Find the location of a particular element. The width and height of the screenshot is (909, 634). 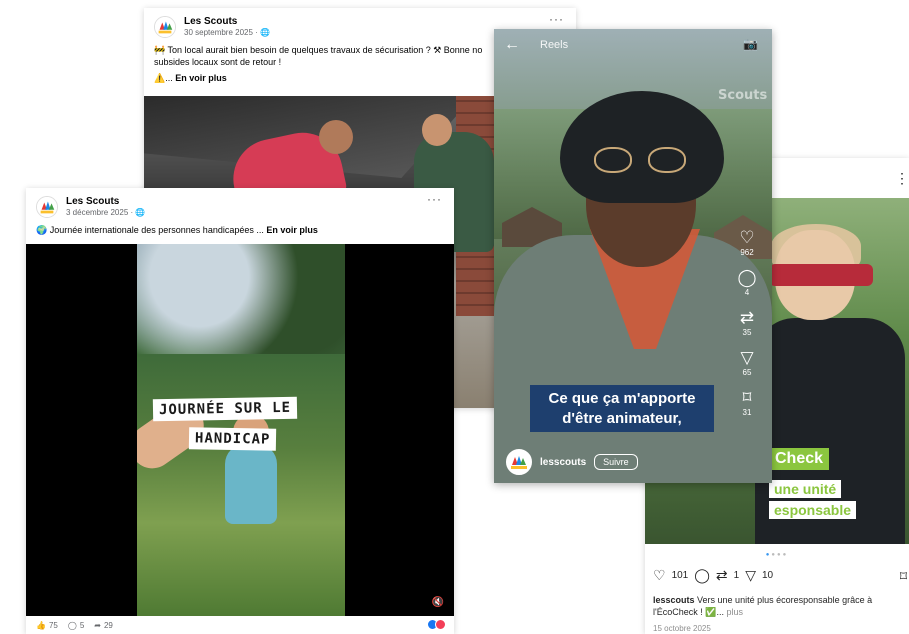

reel-subtitle: Ce que ça m'apporte d'être animateur, is located at coordinates (622, 408).